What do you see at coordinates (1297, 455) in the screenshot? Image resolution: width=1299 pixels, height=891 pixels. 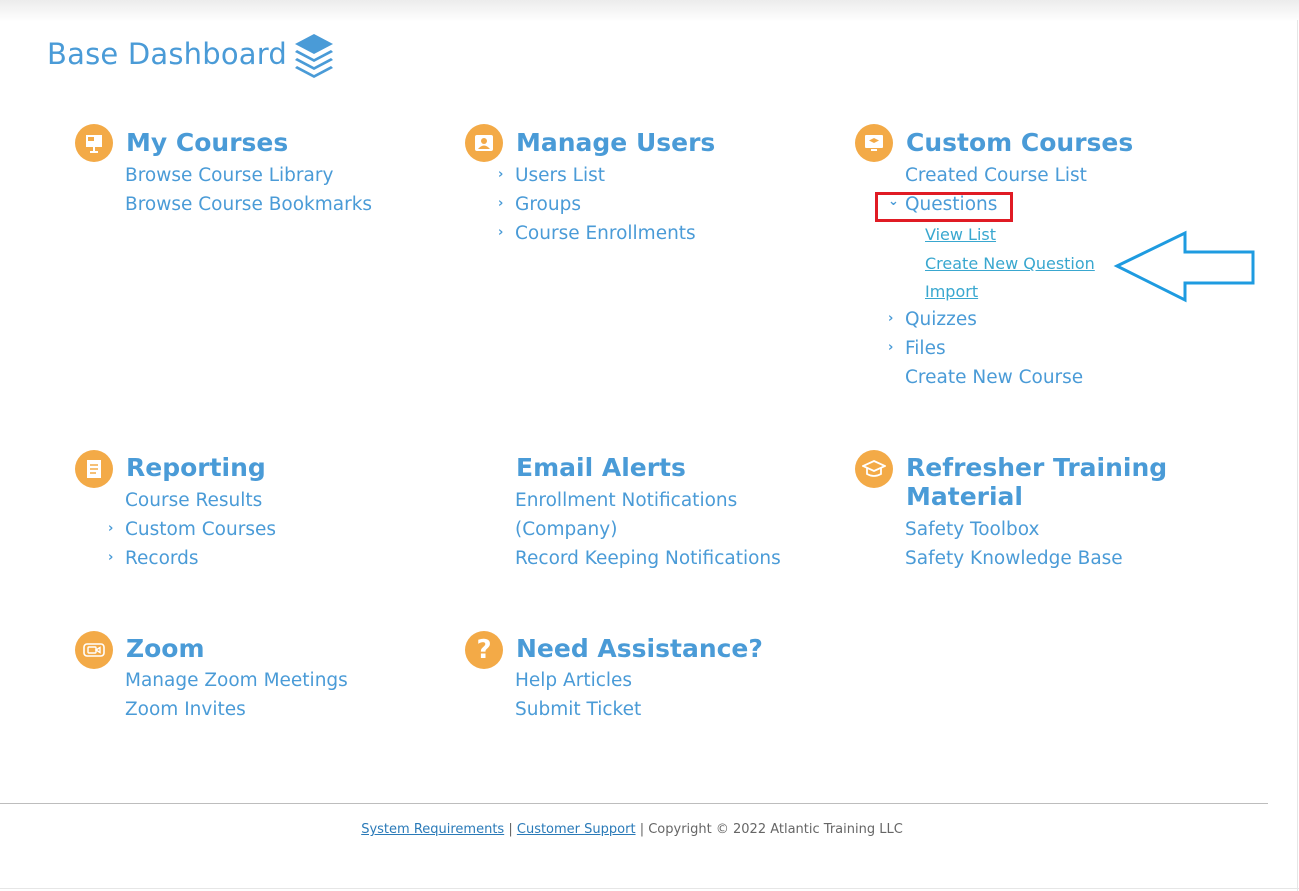 I see `page-border-right` at bounding box center [1297, 455].